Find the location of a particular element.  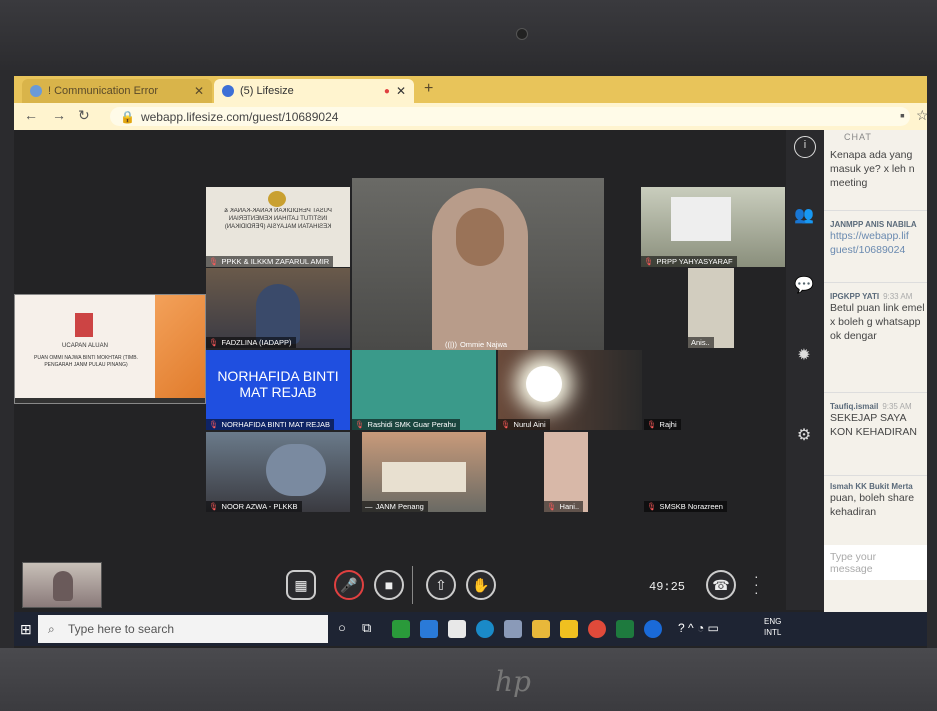

whiteboard is located at coordinates (701, 219).